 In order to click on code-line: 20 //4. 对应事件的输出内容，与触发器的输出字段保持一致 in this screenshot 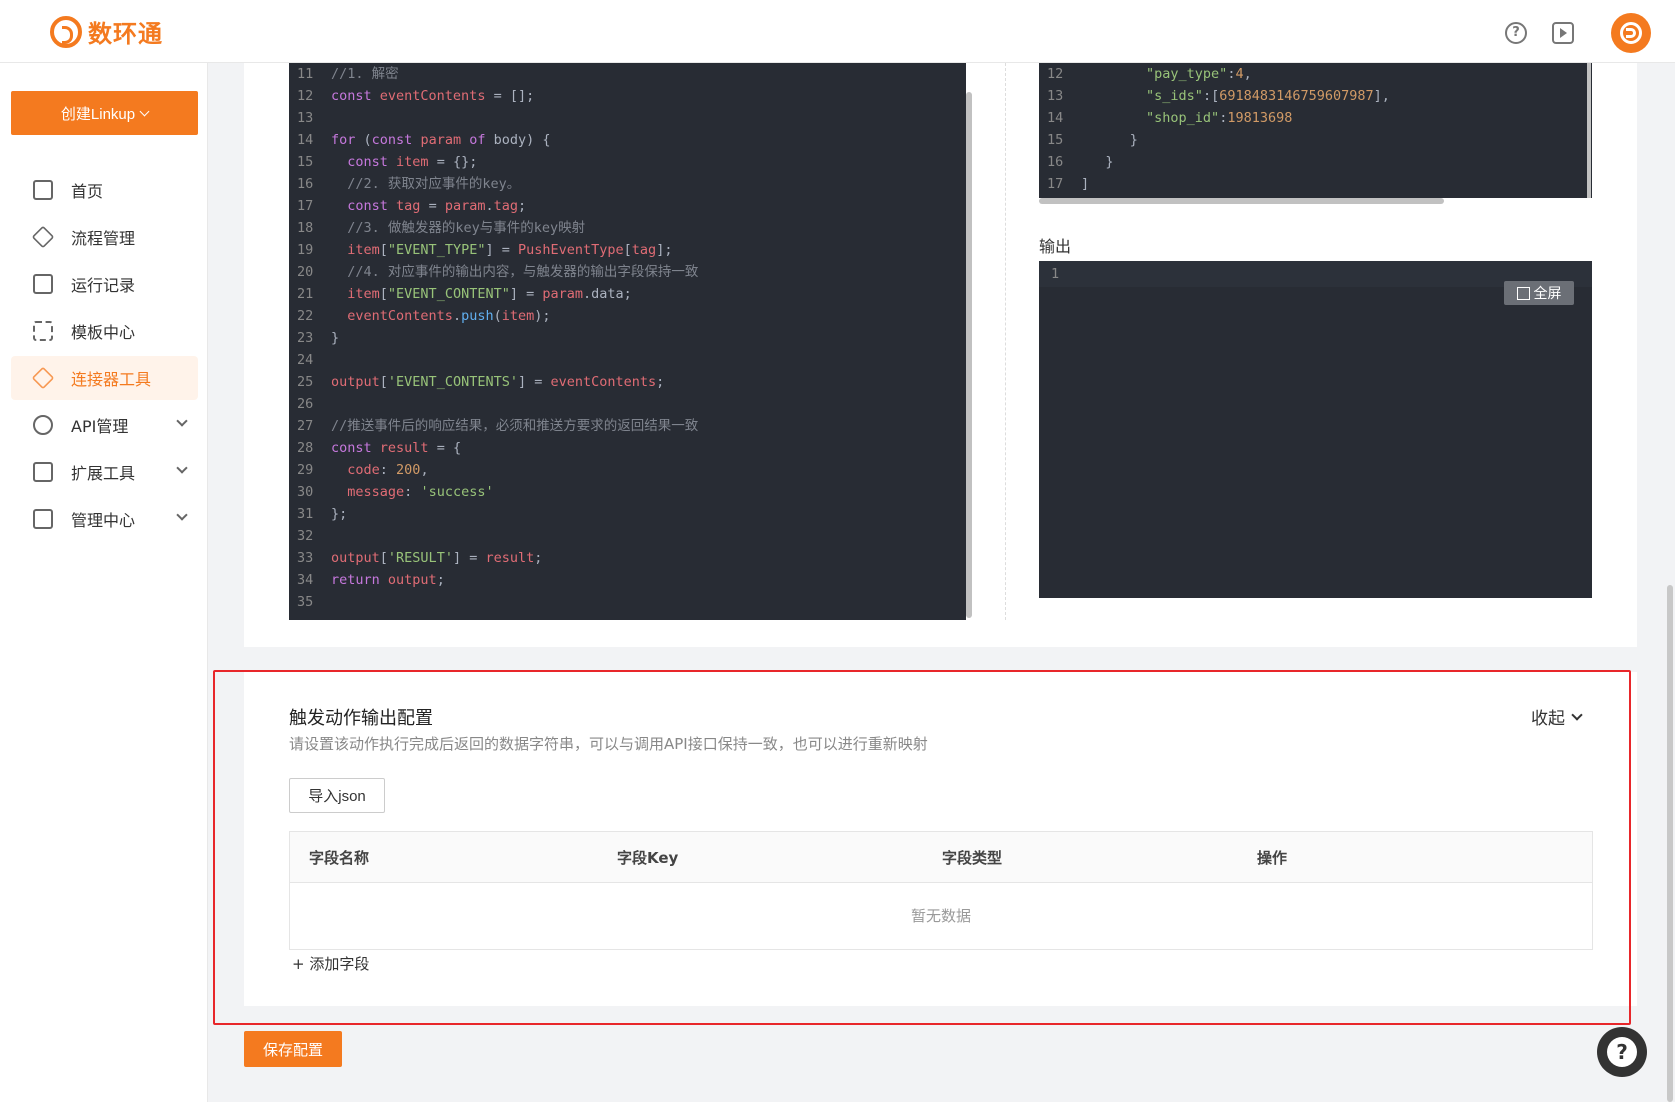, I will do `click(627, 272)`.